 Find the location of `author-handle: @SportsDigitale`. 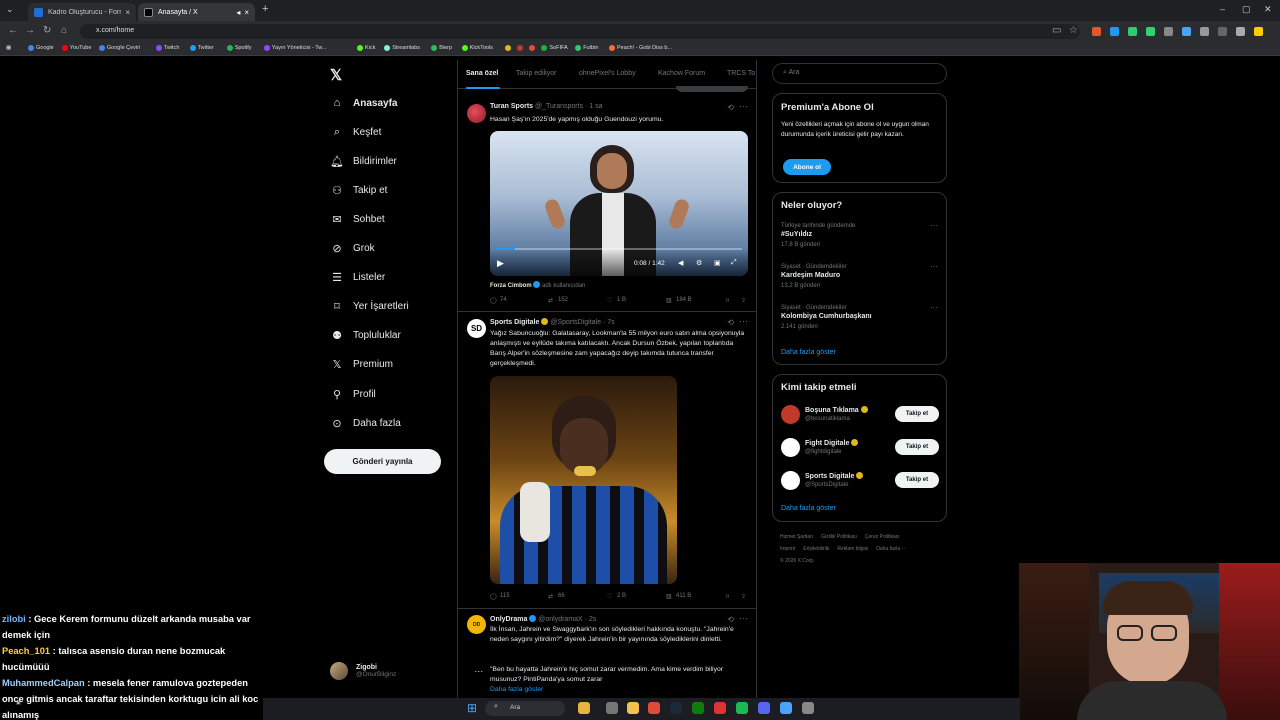

author-handle: @SportsDigitale is located at coordinates (575, 322).